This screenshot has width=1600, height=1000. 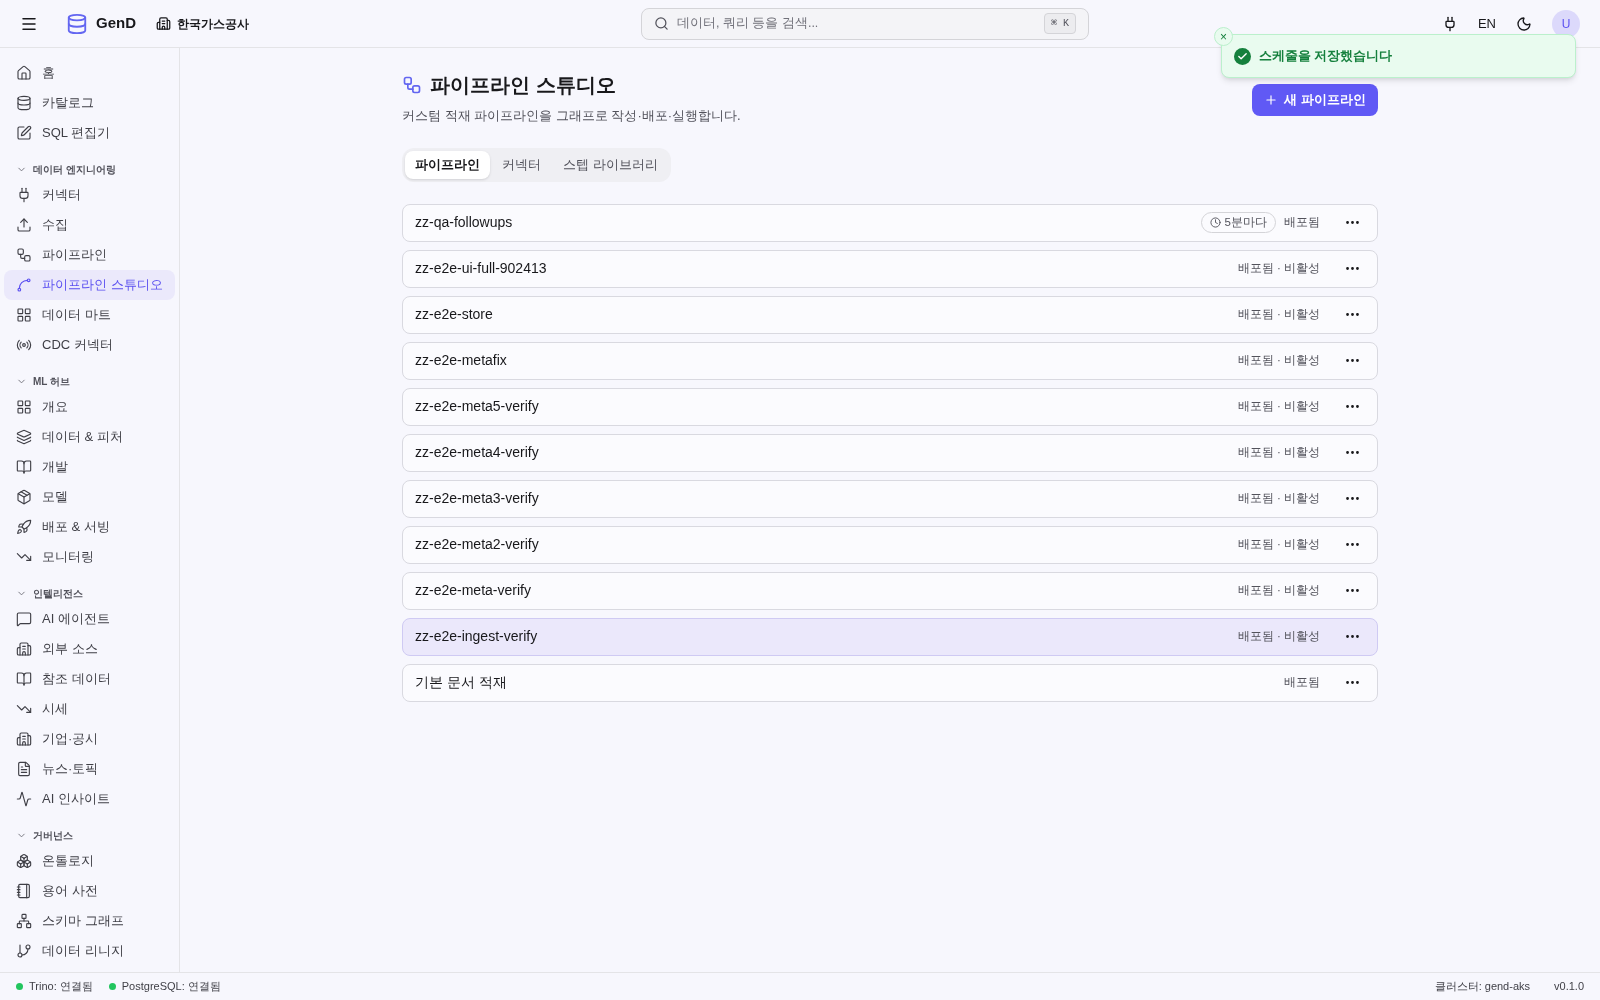 I want to click on sidebar-item: 데이터 리니지, so click(x=89, y=951).